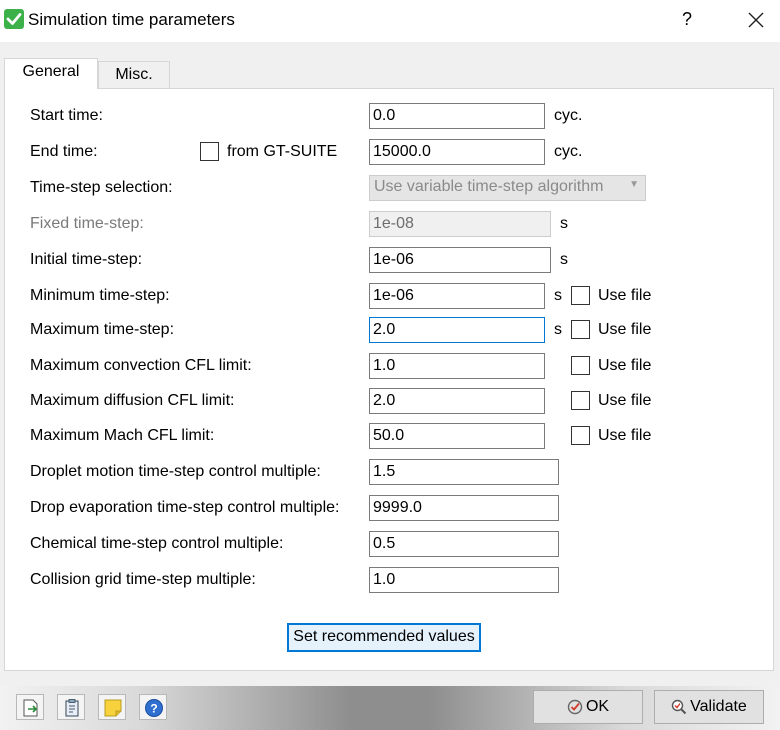  Describe the element at coordinates (580, 365) in the screenshot. I see `max-convection-cfl-use-file-checkbox` at that location.